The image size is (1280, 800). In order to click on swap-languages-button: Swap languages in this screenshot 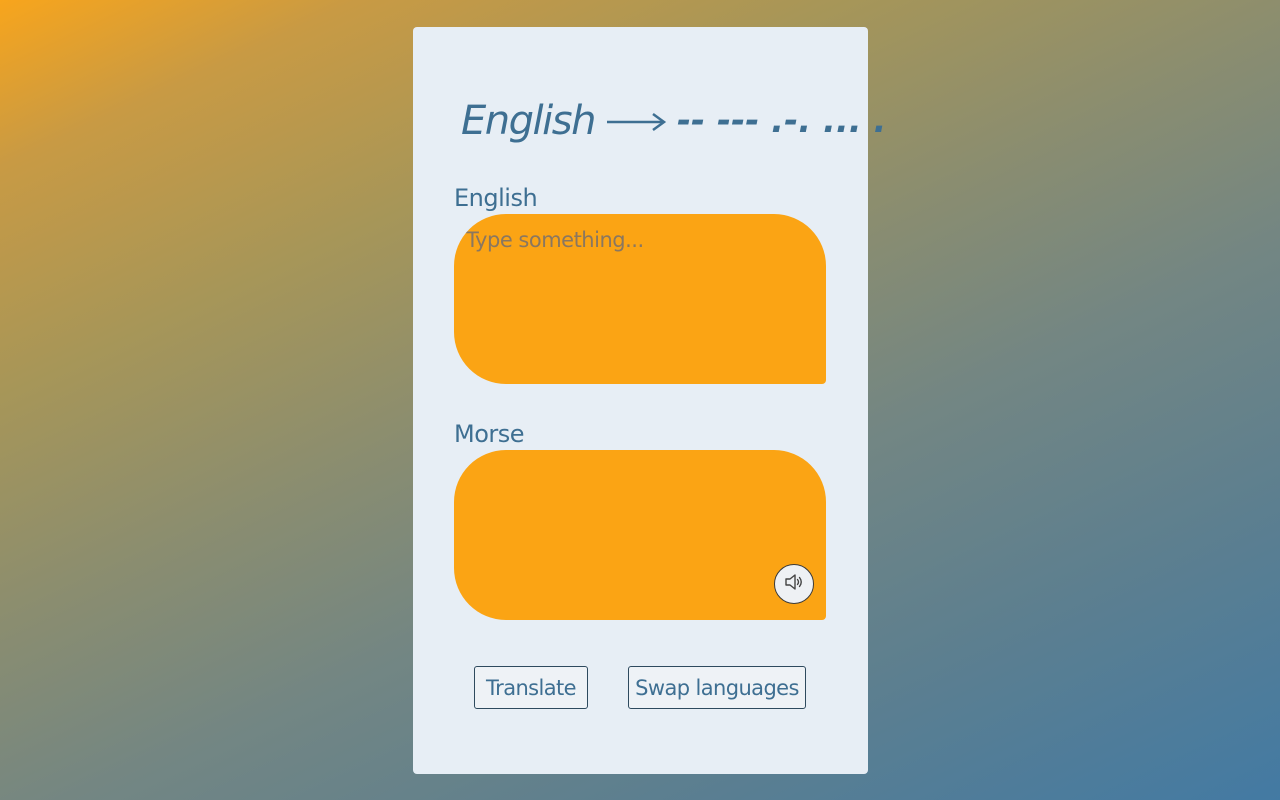, I will do `click(717, 687)`.